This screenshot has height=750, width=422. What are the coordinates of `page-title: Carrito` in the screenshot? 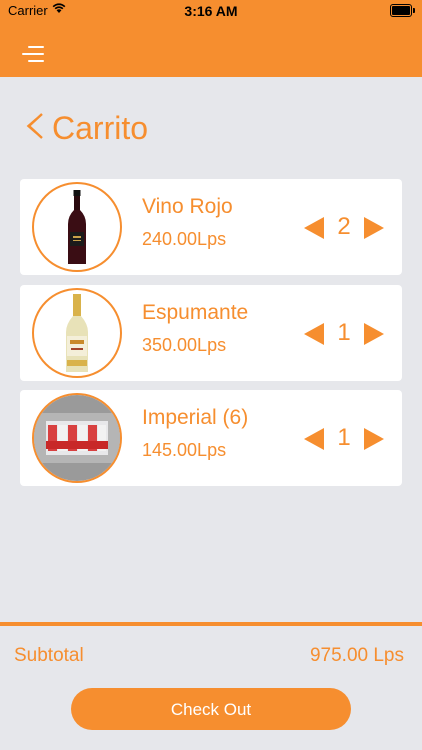 It's located at (100, 128).